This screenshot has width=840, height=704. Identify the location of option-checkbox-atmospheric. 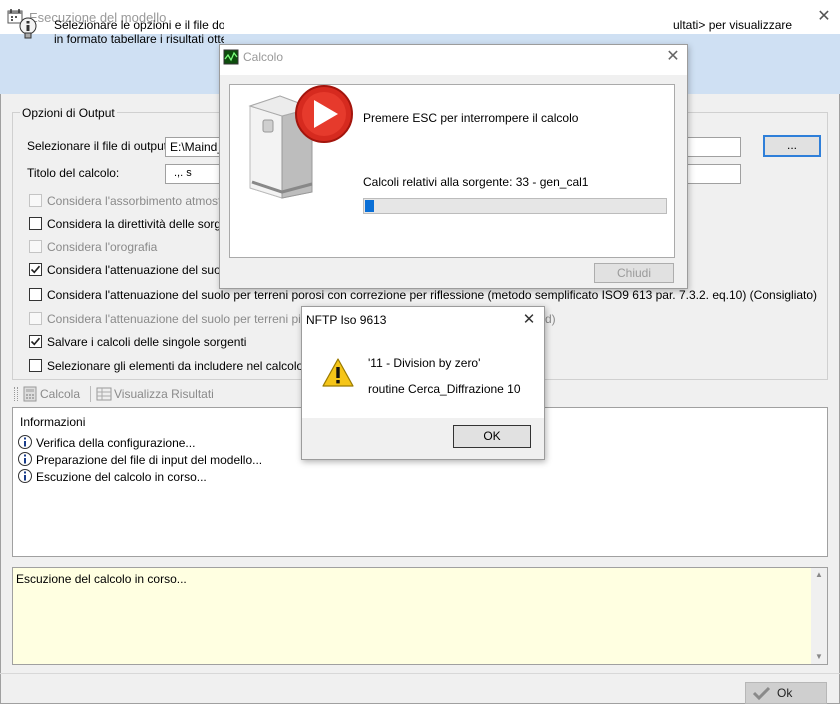
(35, 200).